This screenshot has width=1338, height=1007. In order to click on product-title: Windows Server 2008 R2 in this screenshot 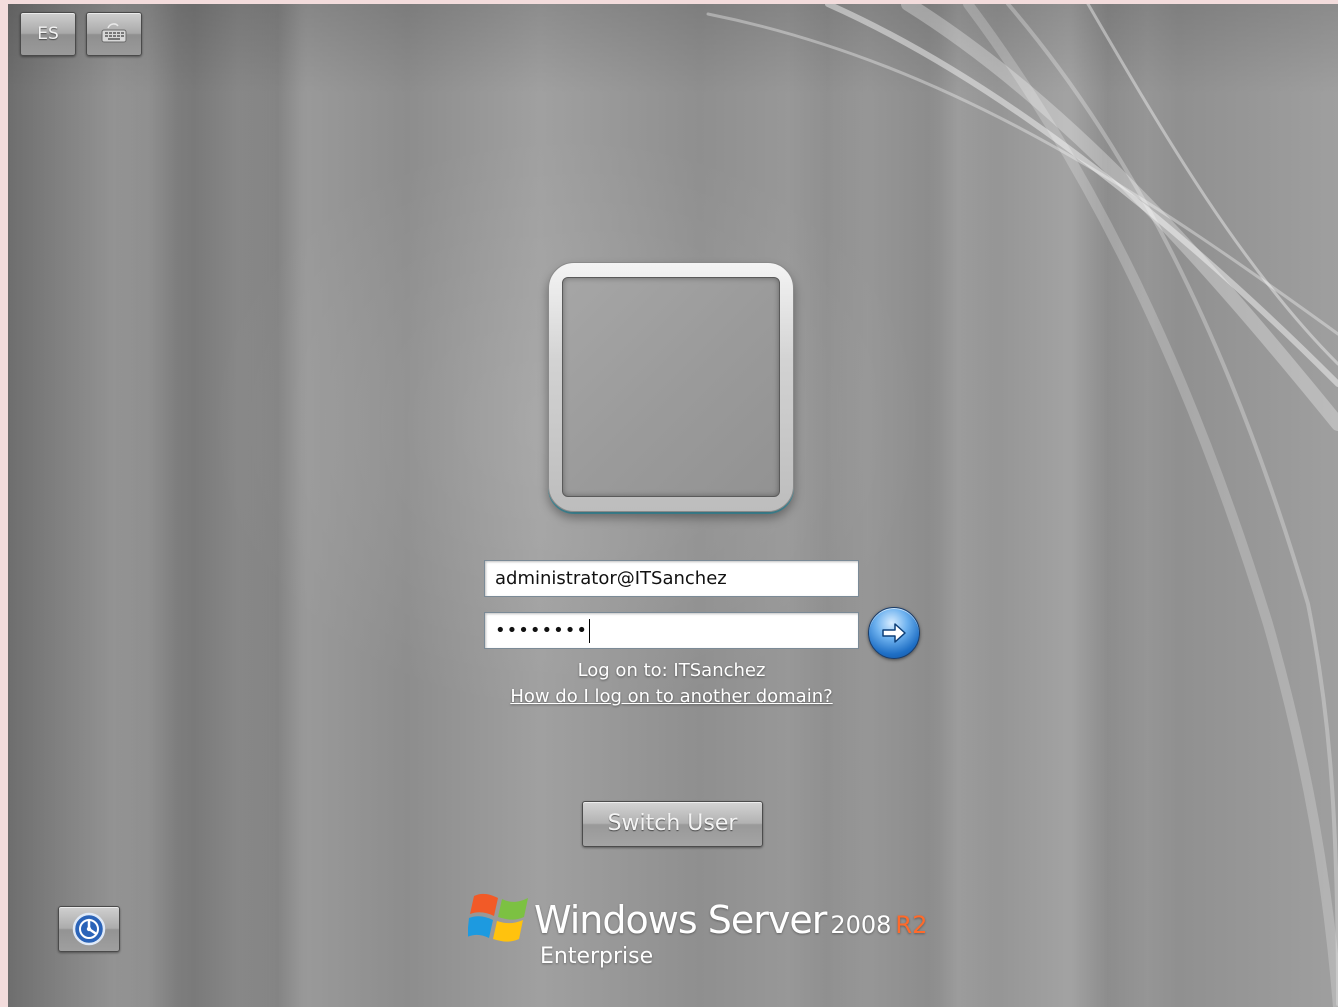, I will do `click(730, 920)`.